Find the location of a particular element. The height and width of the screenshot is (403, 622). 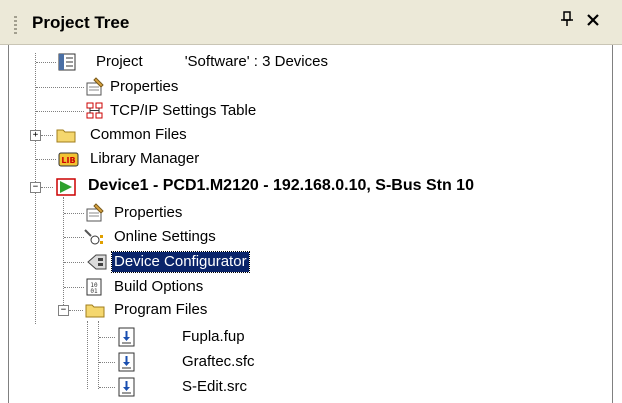

tree-item-fupla-file: Fupla.fup is located at coordinates (213, 337).